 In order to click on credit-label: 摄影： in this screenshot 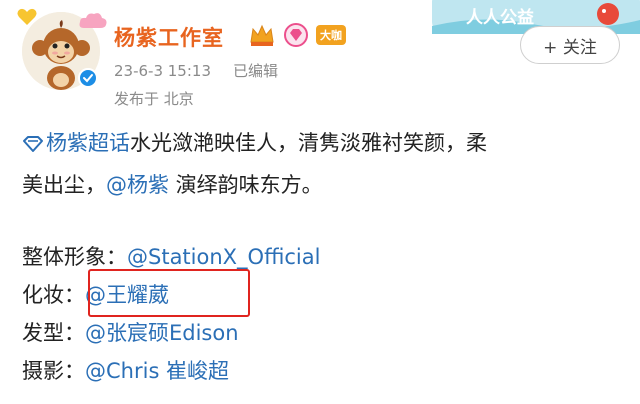, I will do `click(53, 371)`.